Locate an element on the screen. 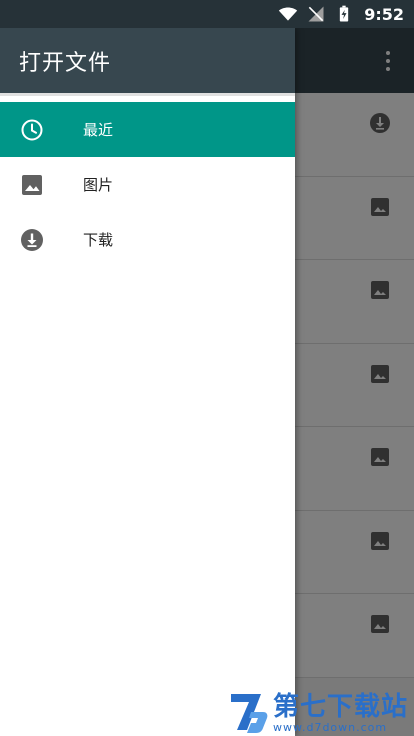 The width and height of the screenshot is (414, 736). signal-off-icon is located at coordinates (316, 14).